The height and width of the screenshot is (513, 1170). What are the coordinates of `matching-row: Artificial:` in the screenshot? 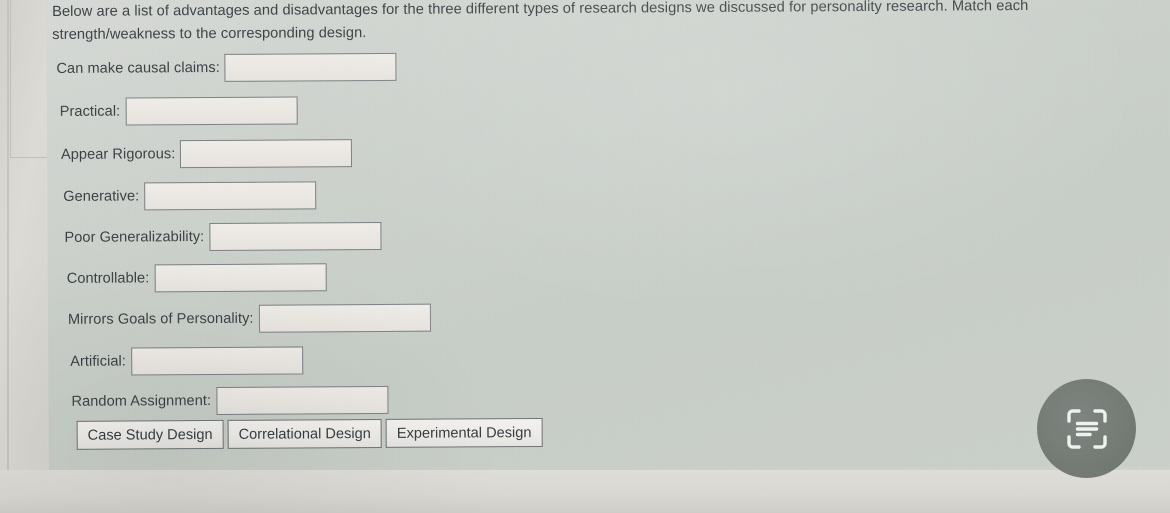 It's located at (186, 361).